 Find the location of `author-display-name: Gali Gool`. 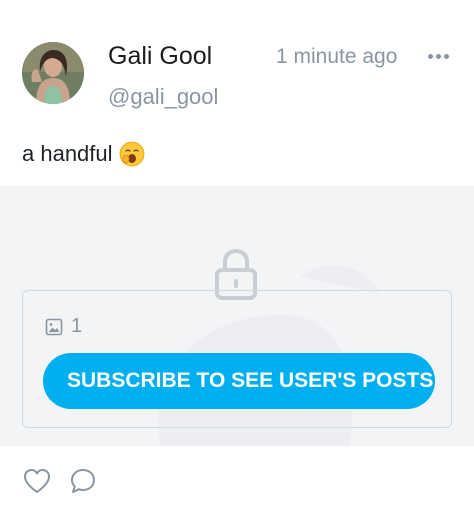

author-display-name: Gali Gool is located at coordinates (160, 56).